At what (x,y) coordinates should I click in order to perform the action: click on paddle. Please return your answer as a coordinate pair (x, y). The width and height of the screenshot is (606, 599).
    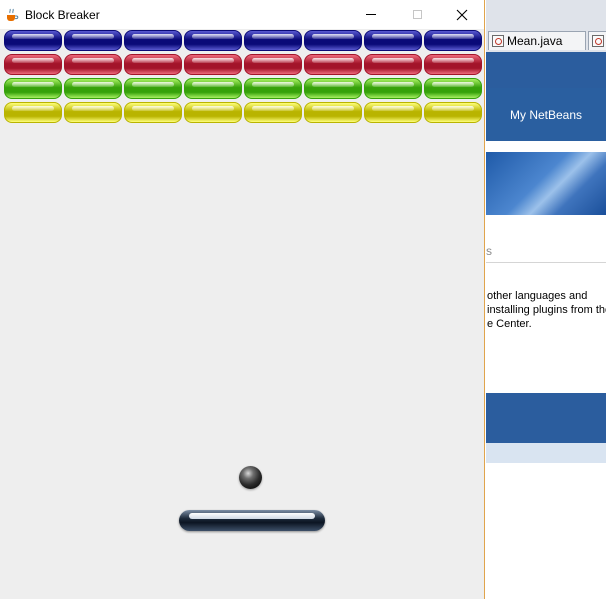
    Looking at the image, I should click on (252, 520).